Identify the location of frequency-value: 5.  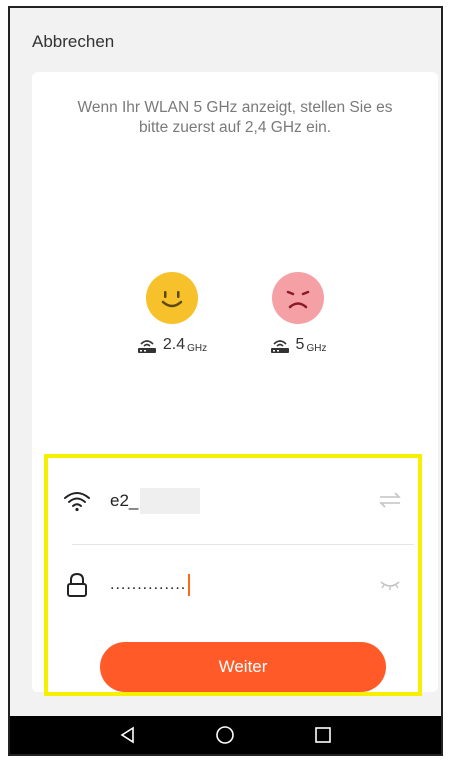
(300, 344).